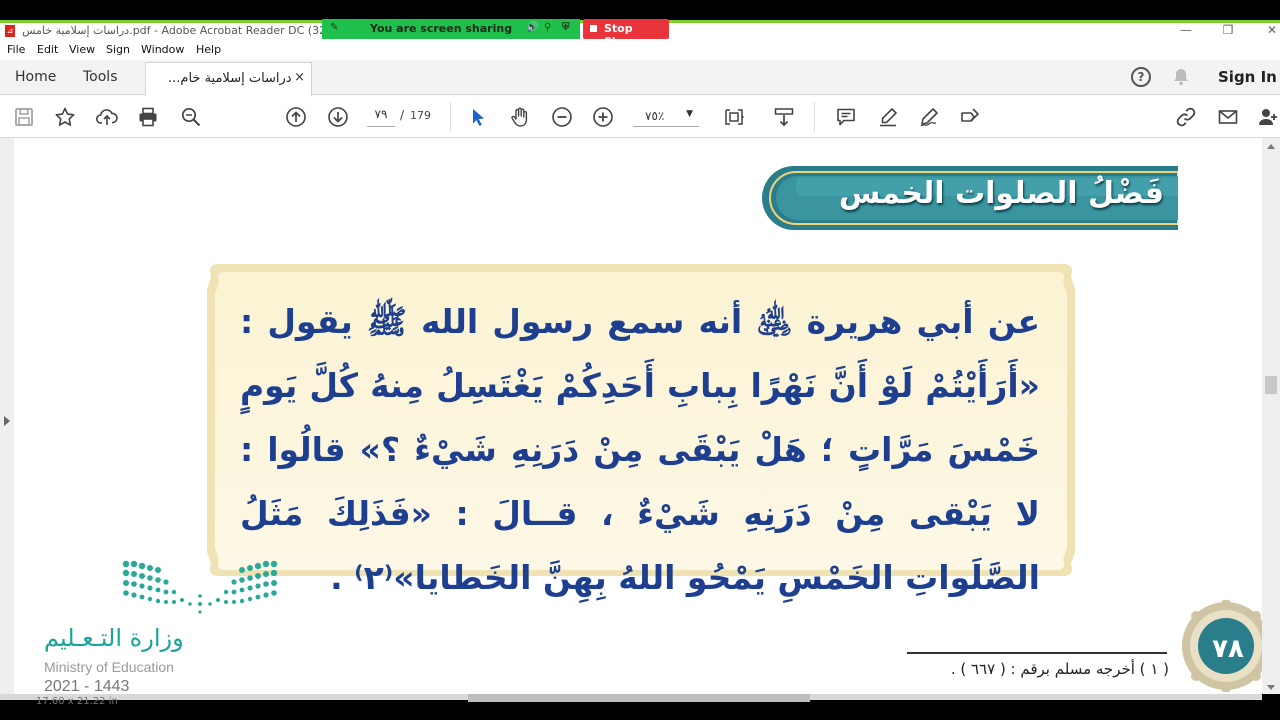 The width and height of the screenshot is (1280, 720). What do you see at coordinates (689, 114) in the screenshot?
I see `chevron-down-icon: ▼` at bounding box center [689, 114].